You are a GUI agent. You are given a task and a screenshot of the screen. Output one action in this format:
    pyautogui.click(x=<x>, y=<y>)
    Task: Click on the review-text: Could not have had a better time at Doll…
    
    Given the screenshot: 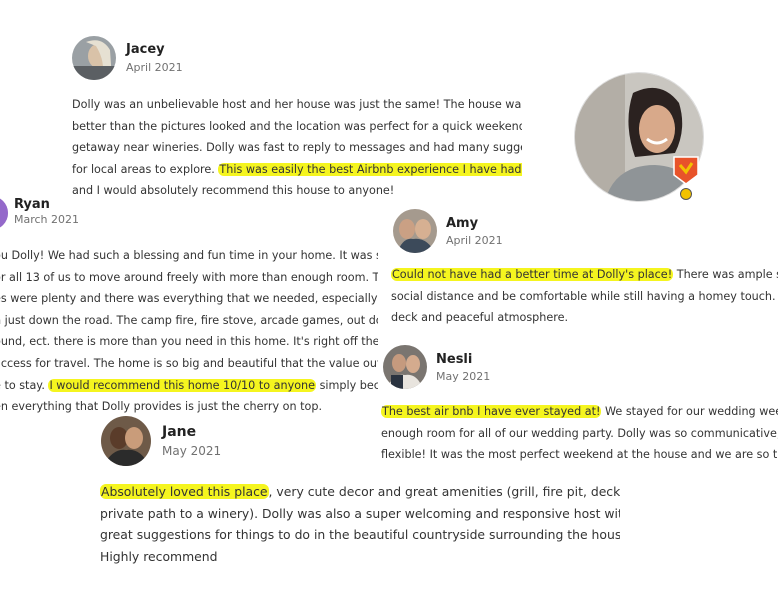 What is the action you would take?
    pyautogui.click(x=584, y=297)
    